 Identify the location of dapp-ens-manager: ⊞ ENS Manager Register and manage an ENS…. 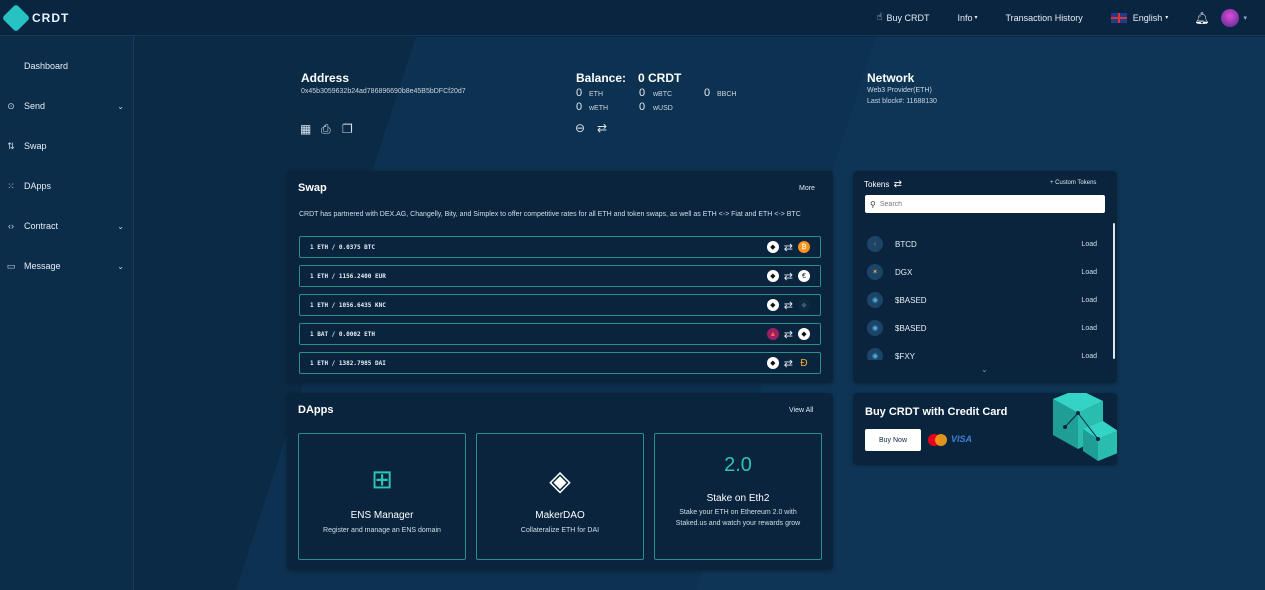
(382, 496).